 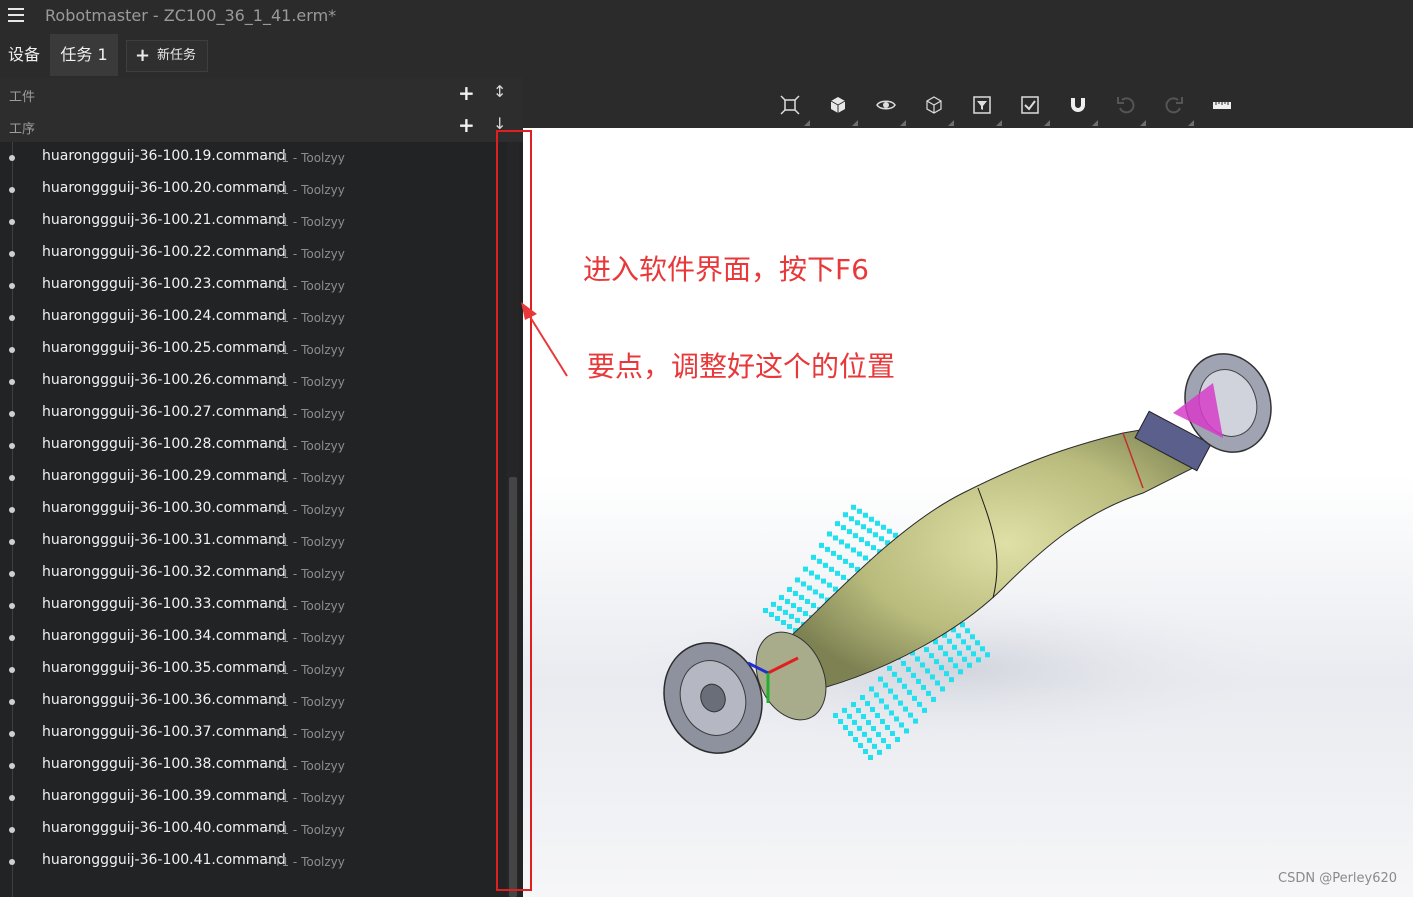 What do you see at coordinates (164, 252) in the screenshot?
I see `operation-name: huaronggguij-36-100.22.command` at bounding box center [164, 252].